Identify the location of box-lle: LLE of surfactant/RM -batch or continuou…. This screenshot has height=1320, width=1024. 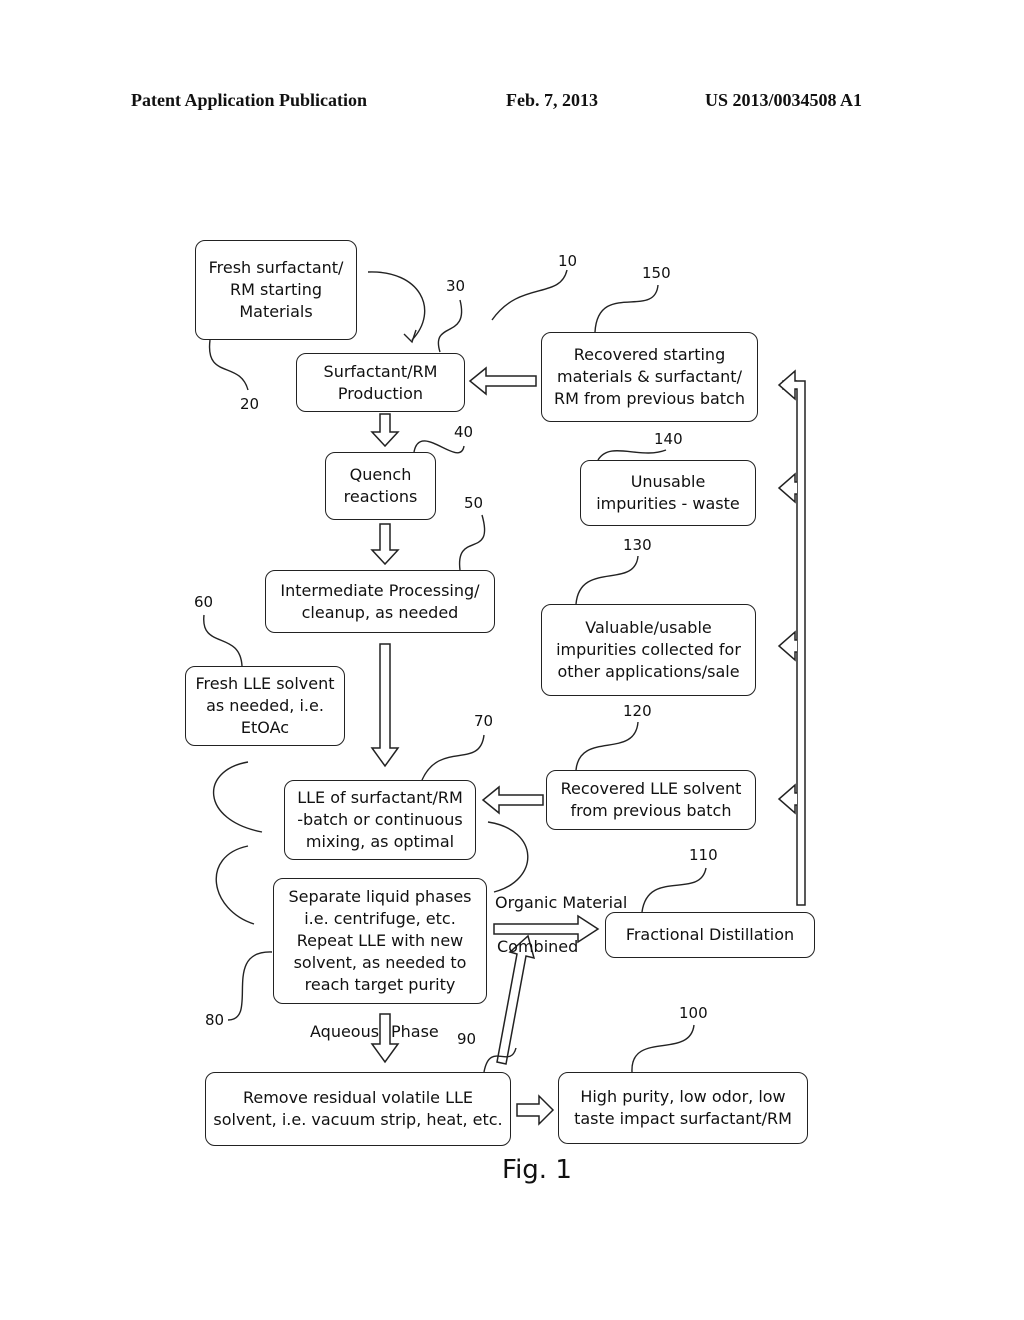
(380, 820).